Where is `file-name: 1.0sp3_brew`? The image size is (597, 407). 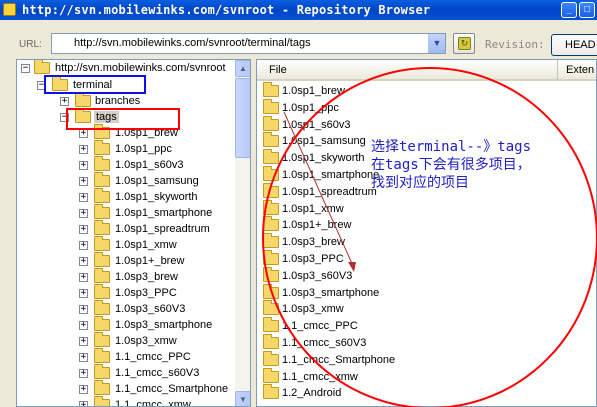 file-name: 1.0sp3_brew is located at coordinates (313, 242).